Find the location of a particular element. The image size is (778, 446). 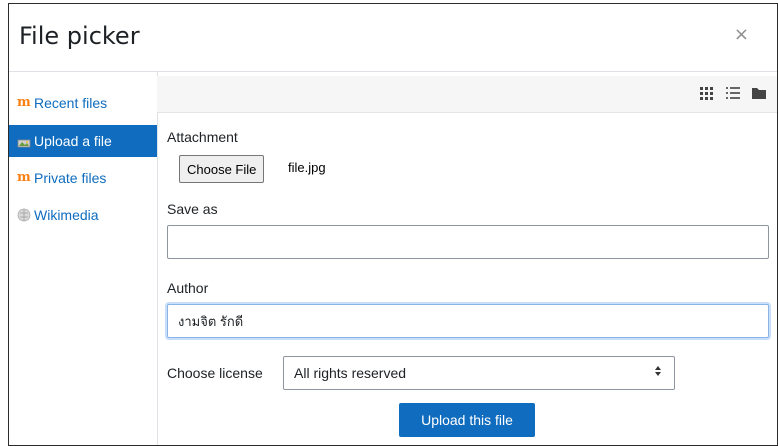

moodle-icon: m is located at coordinates (24, 177).